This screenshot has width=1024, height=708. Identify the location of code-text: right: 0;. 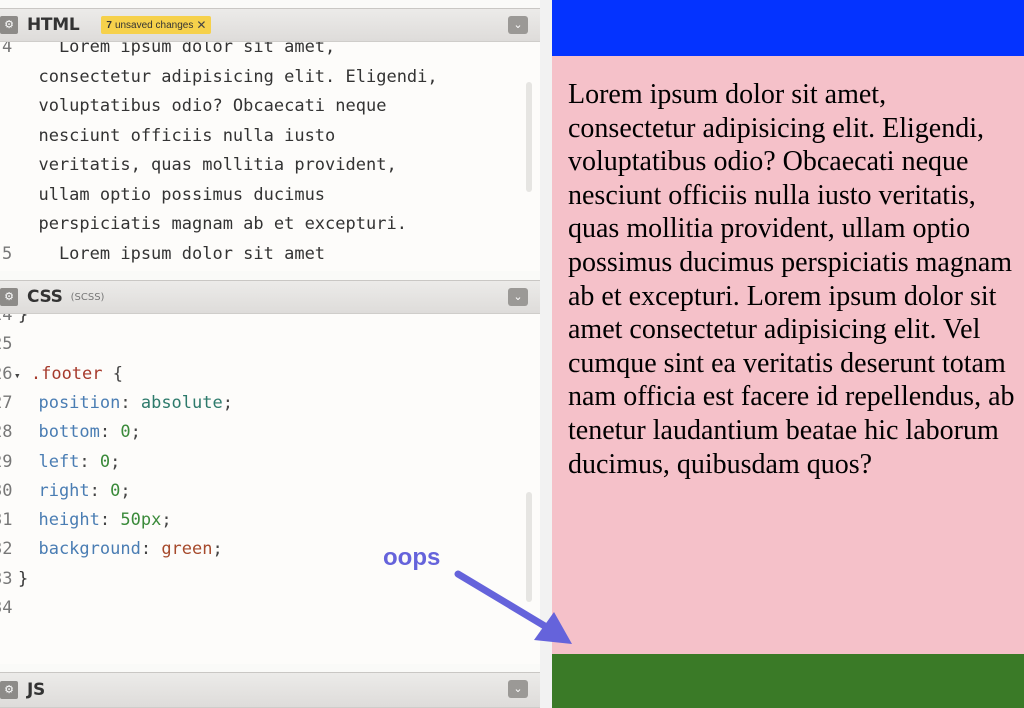
(74, 491).